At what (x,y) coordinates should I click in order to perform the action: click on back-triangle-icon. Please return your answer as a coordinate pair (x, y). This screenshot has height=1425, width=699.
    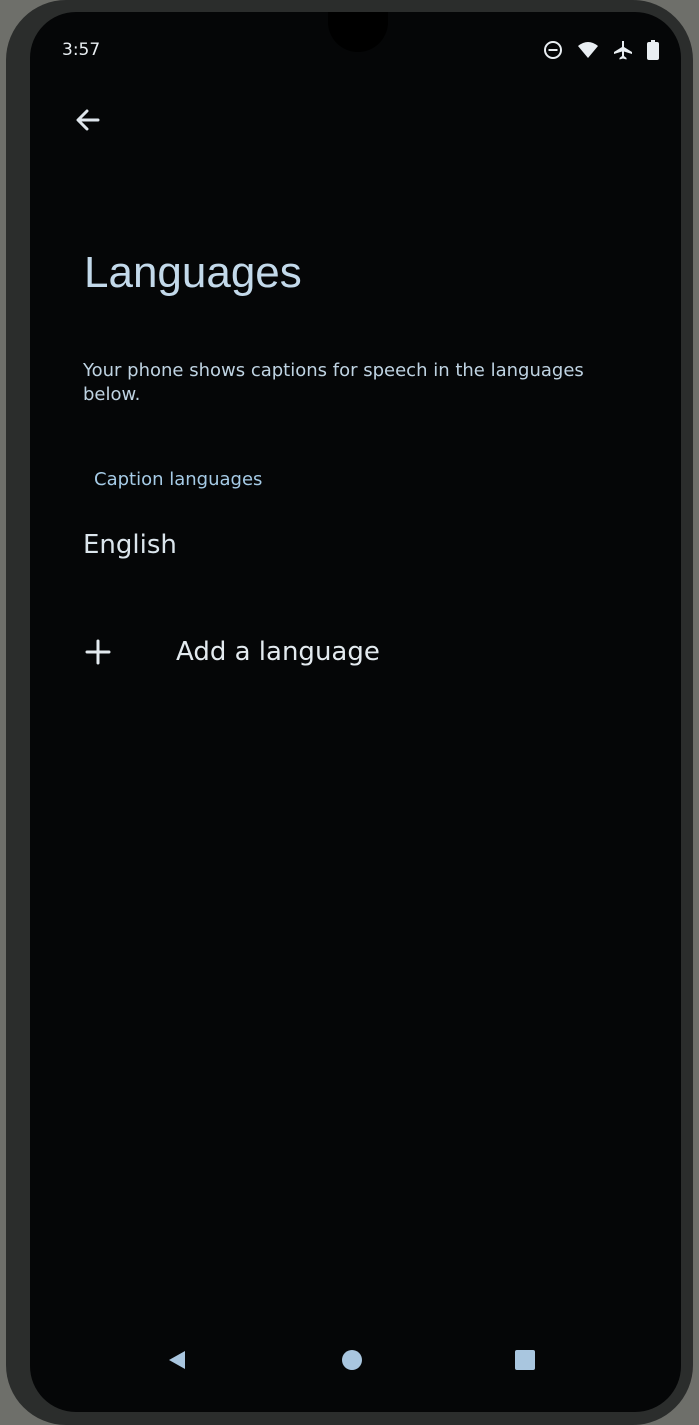
    Looking at the image, I should click on (177, 1362).